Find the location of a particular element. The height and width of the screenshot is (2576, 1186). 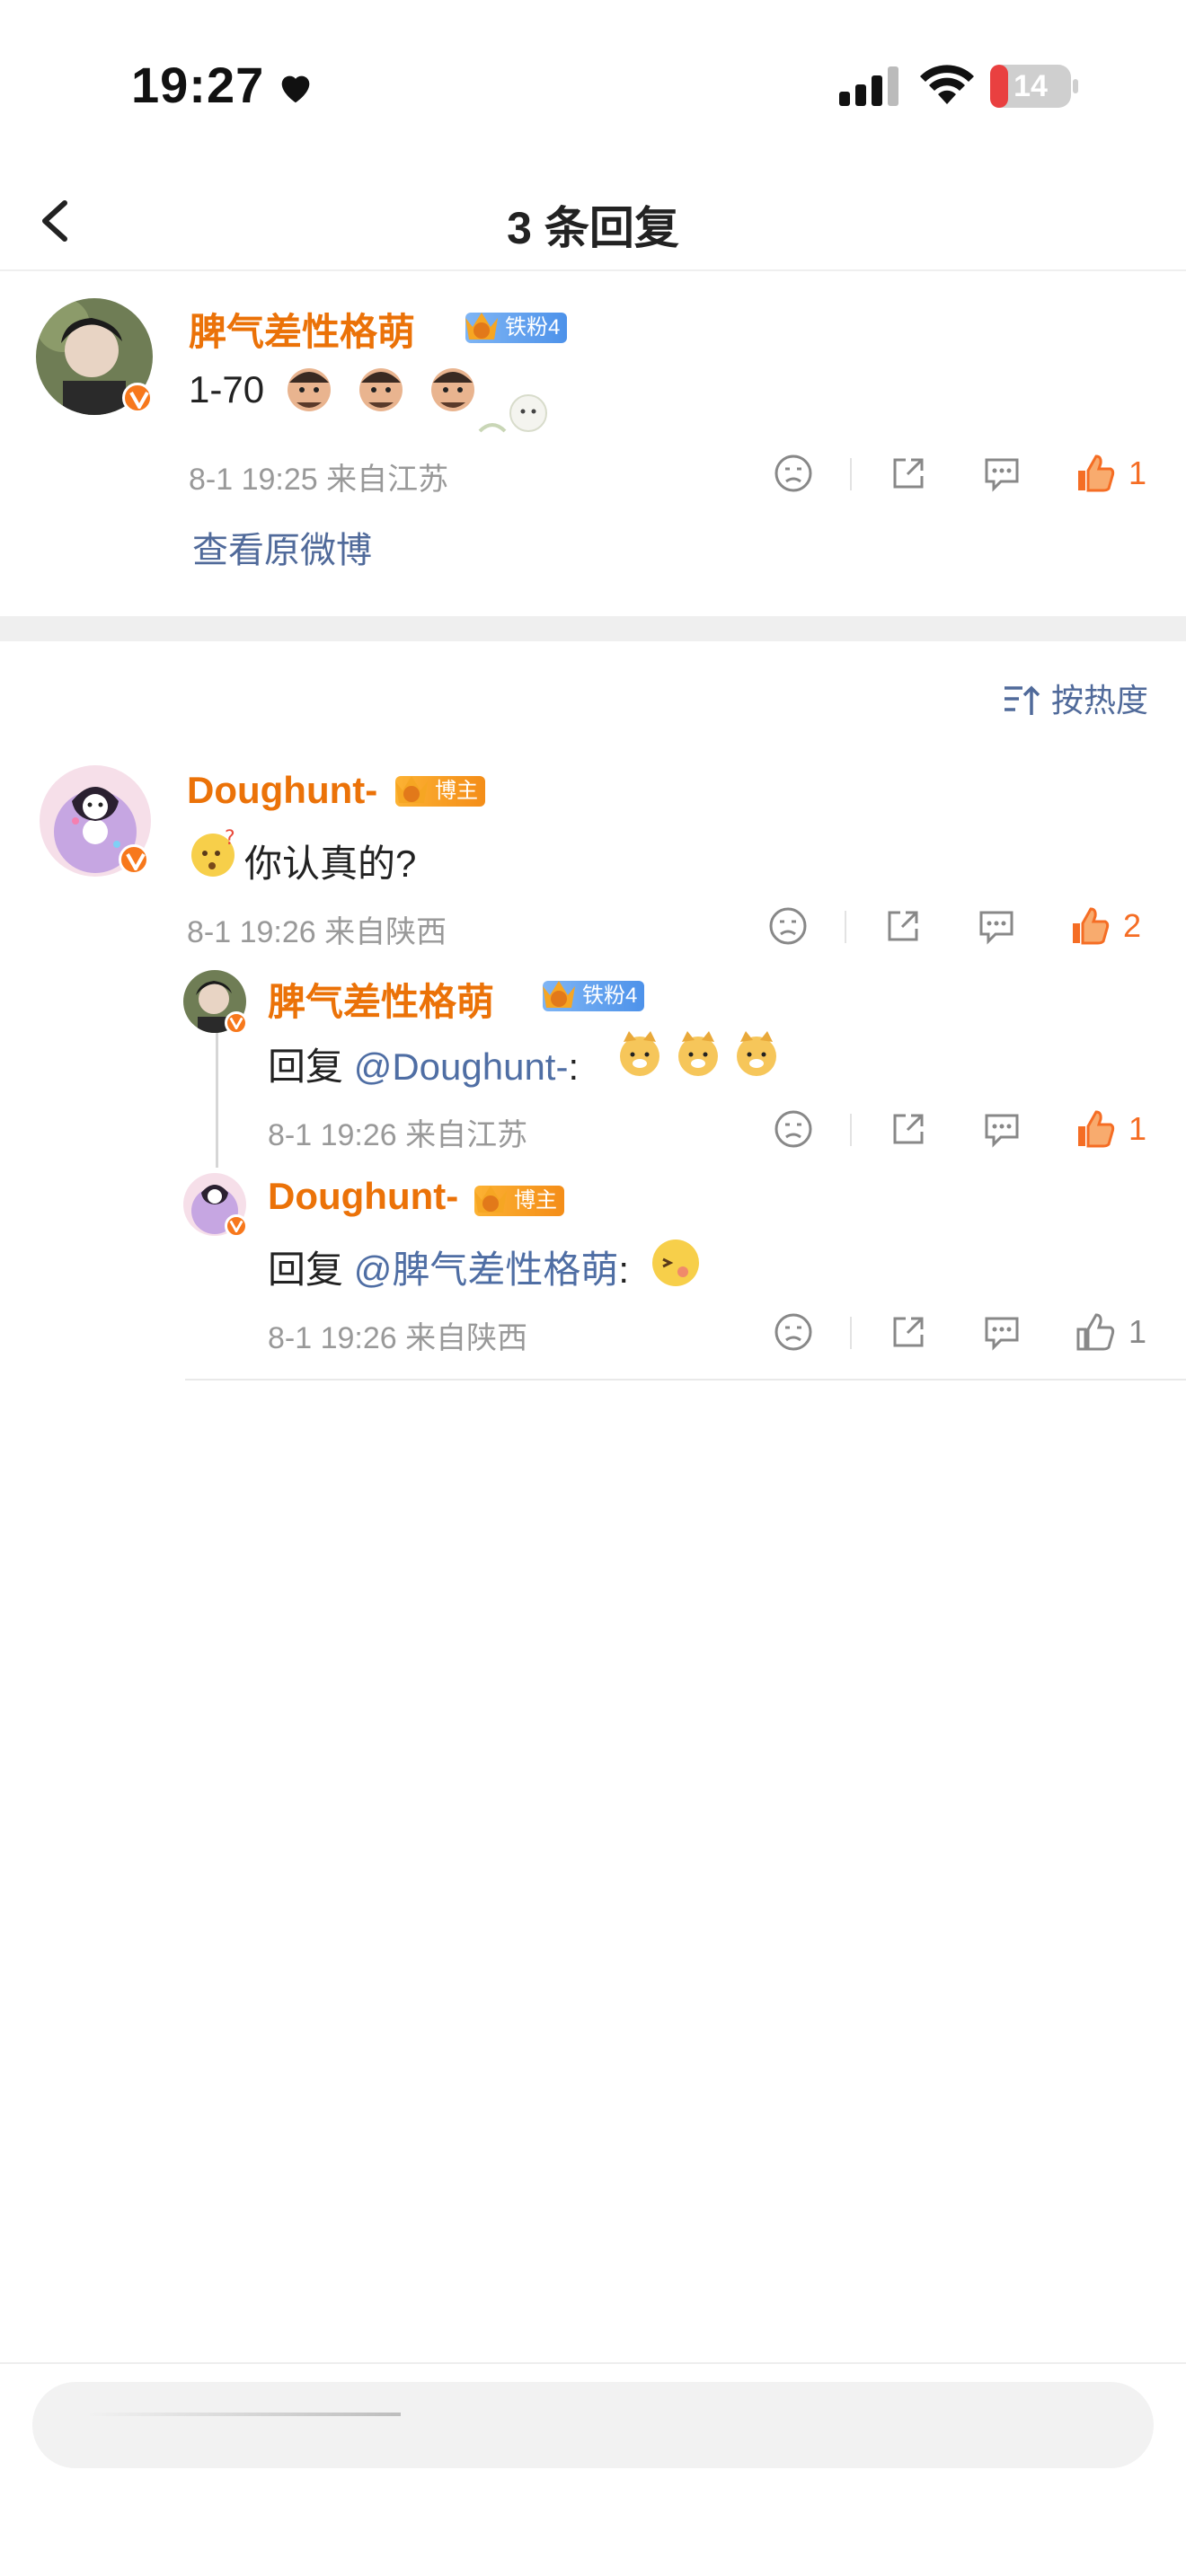

thread-line is located at coordinates (217, 1100).